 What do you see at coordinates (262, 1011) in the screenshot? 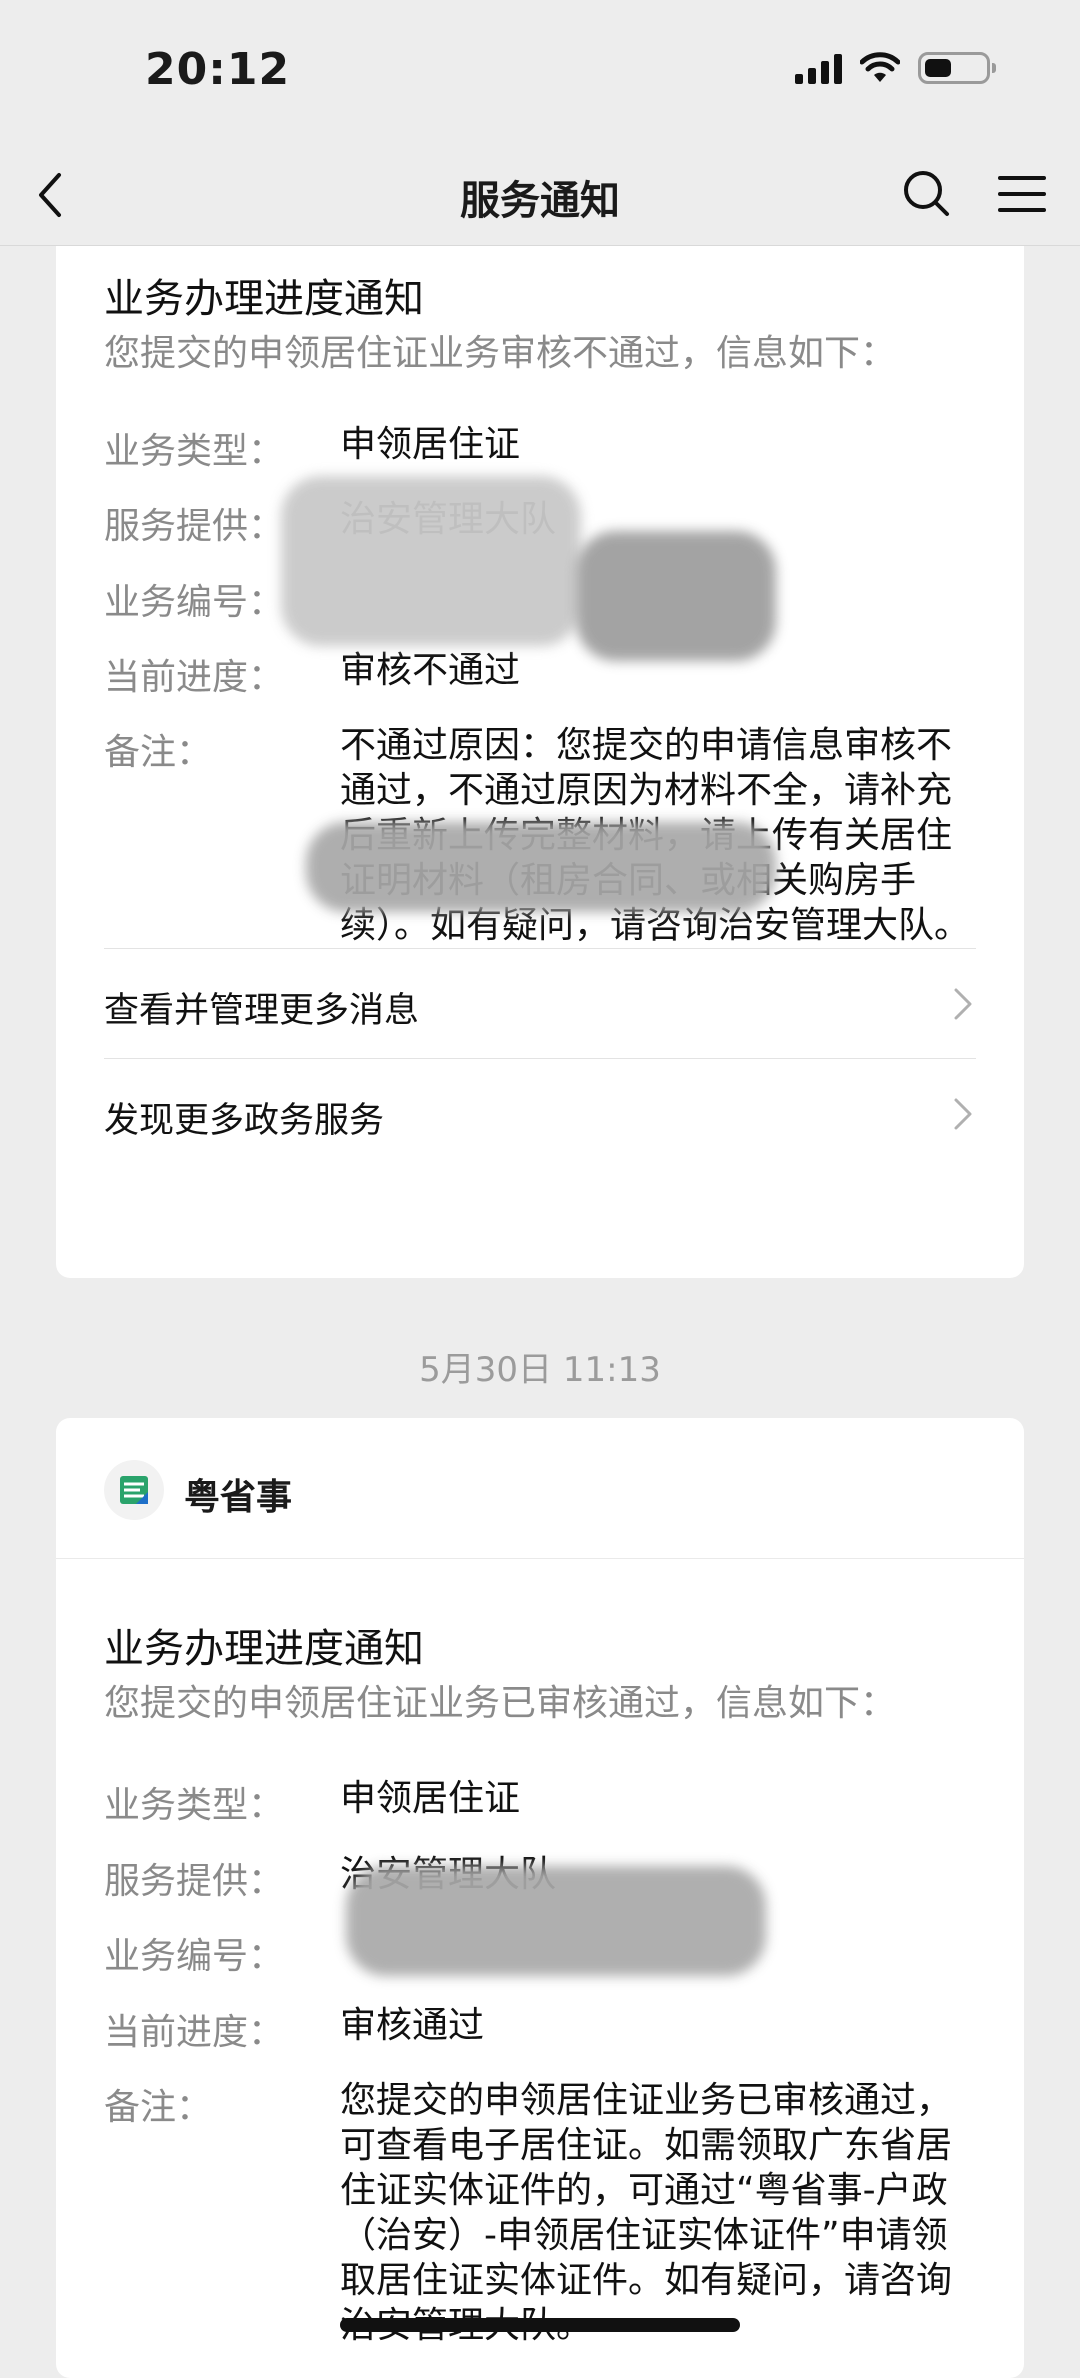
I see `link-label: 查看并管理更多消息` at bounding box center [262, 1011].